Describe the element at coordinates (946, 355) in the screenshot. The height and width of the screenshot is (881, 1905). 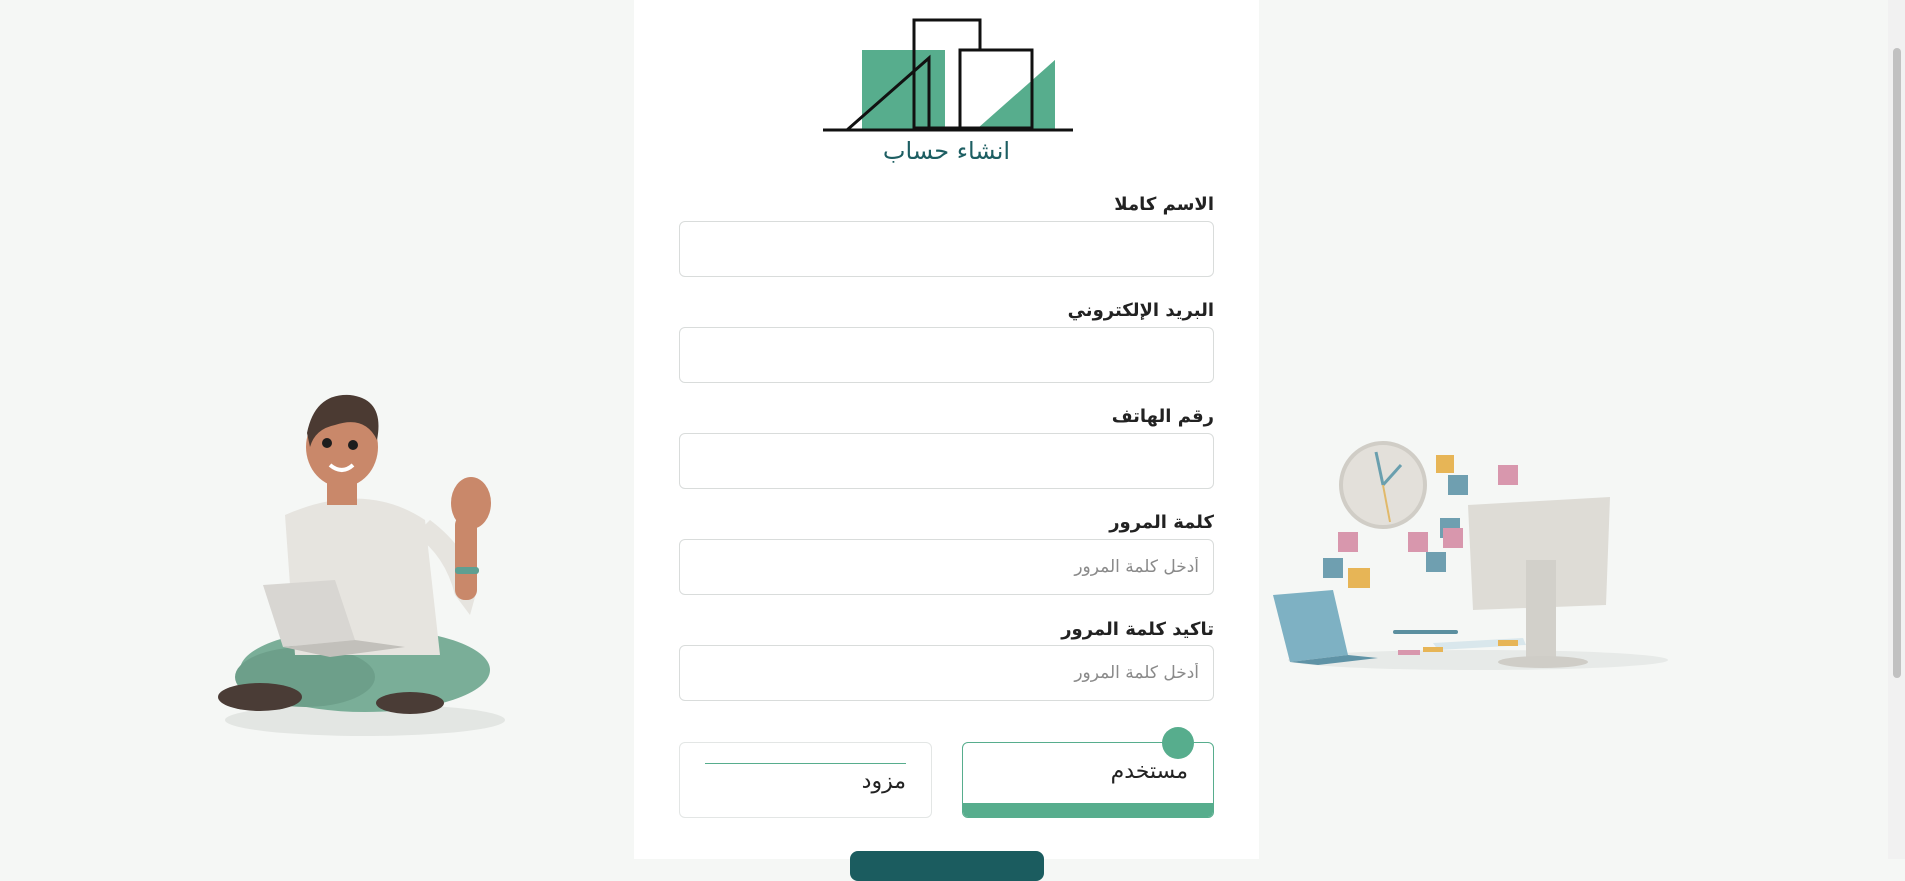
I see `email-input` at that location.